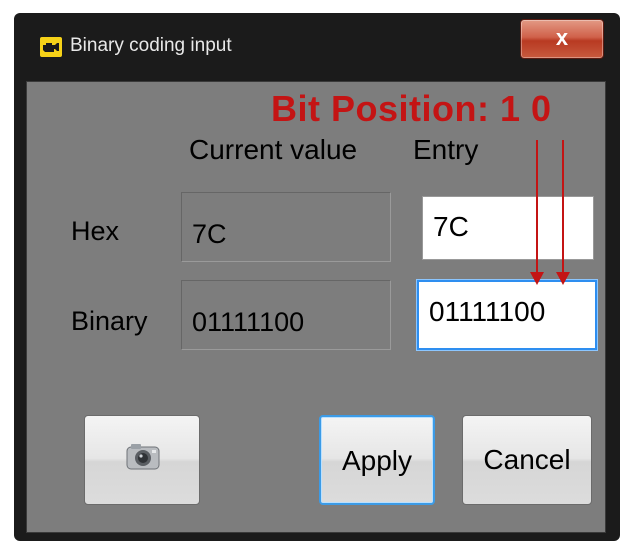 This screenshot has height=548, width=634. Describe the element at coordinates (151, 45) in the screenshot. I see `window-title: Binary coding input` at that location.